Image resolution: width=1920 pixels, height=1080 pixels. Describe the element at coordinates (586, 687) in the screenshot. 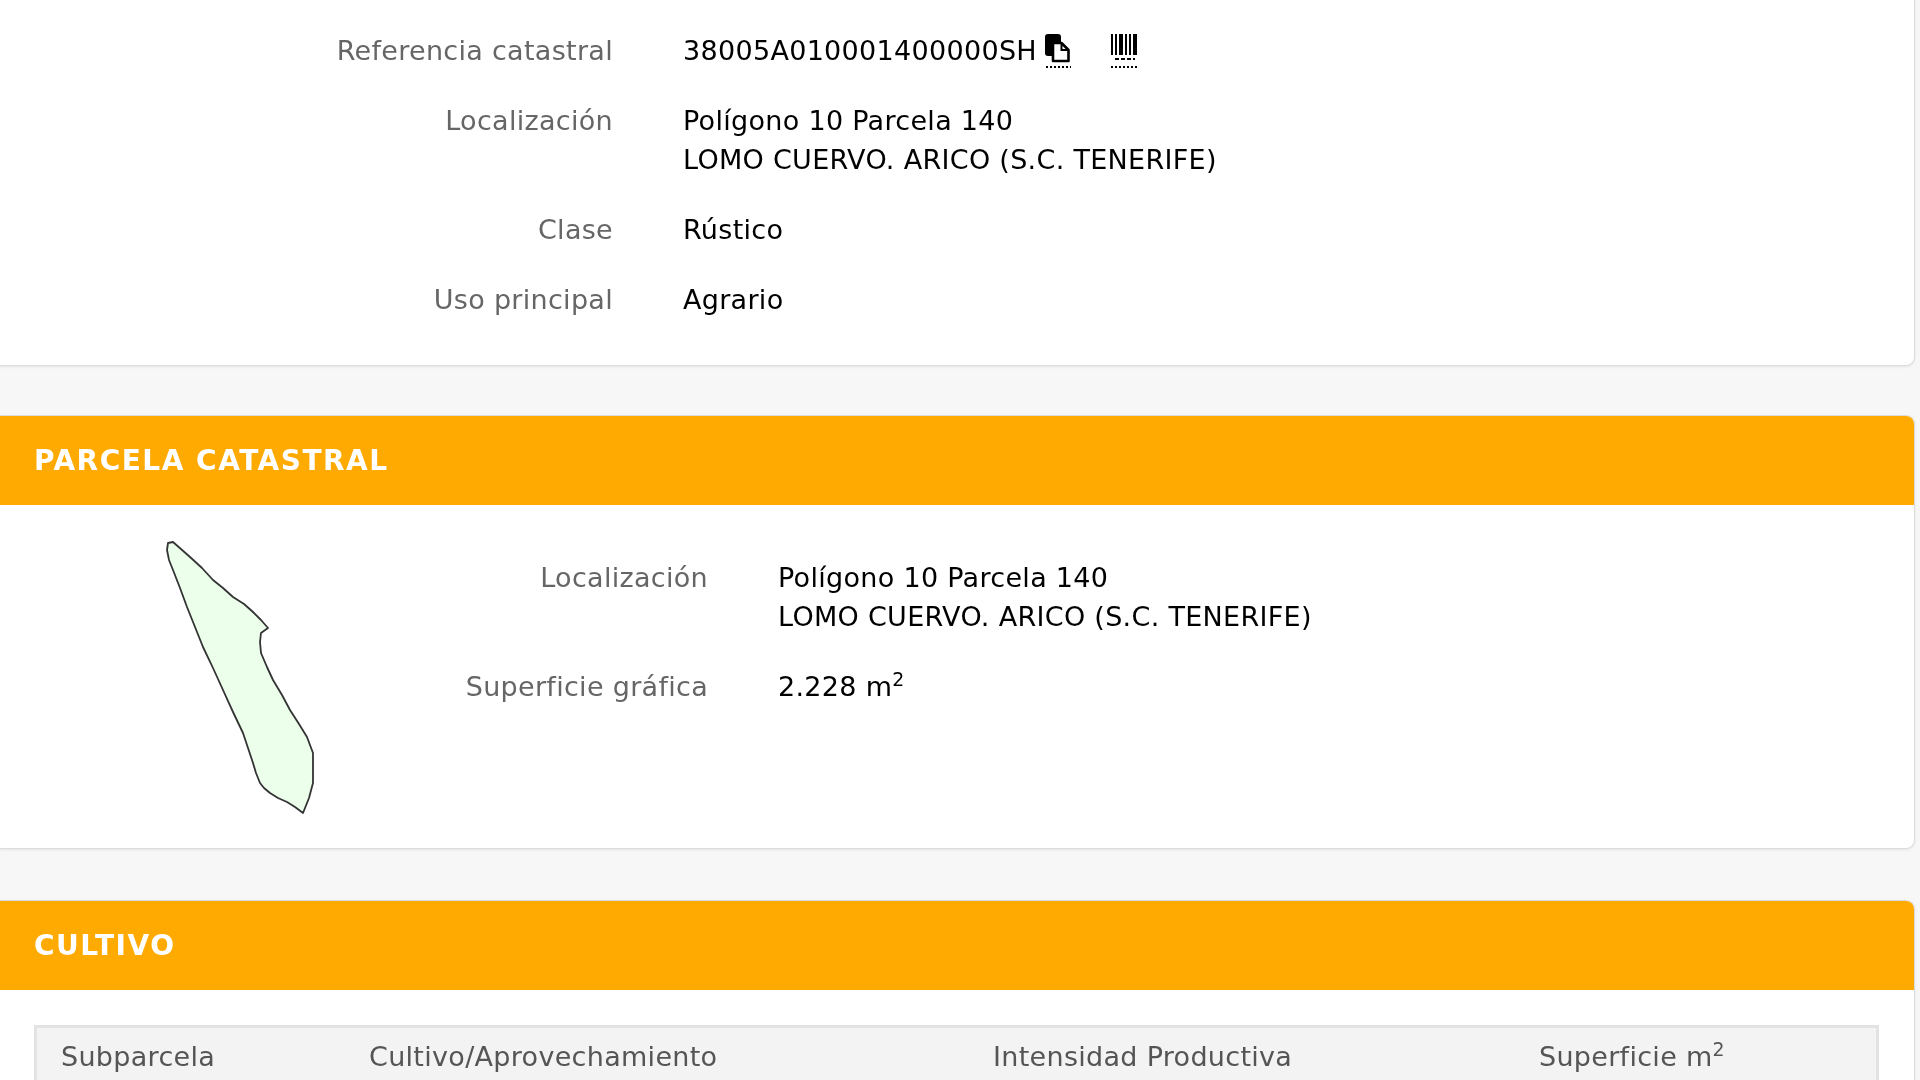

I see `field-label: Superficie gráfica` at that location.